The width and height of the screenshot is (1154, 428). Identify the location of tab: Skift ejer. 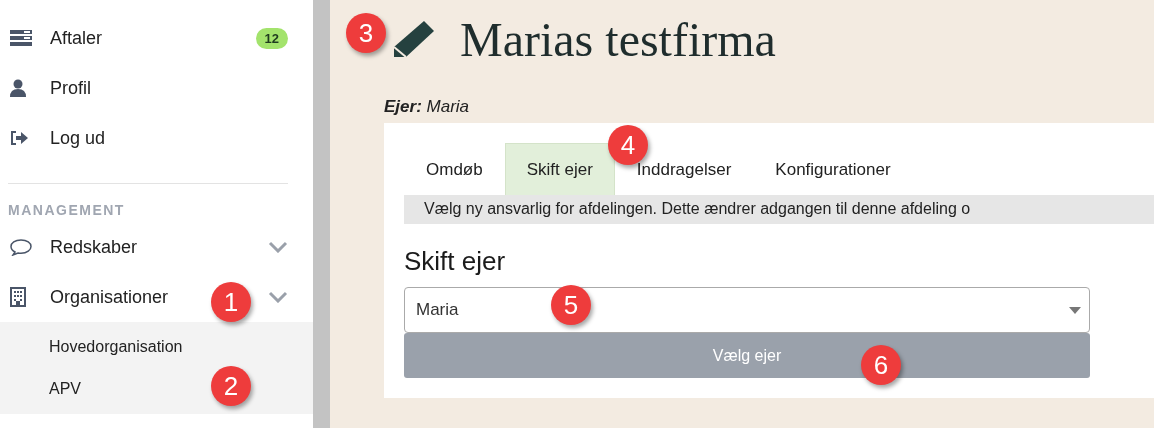
(559, 169).